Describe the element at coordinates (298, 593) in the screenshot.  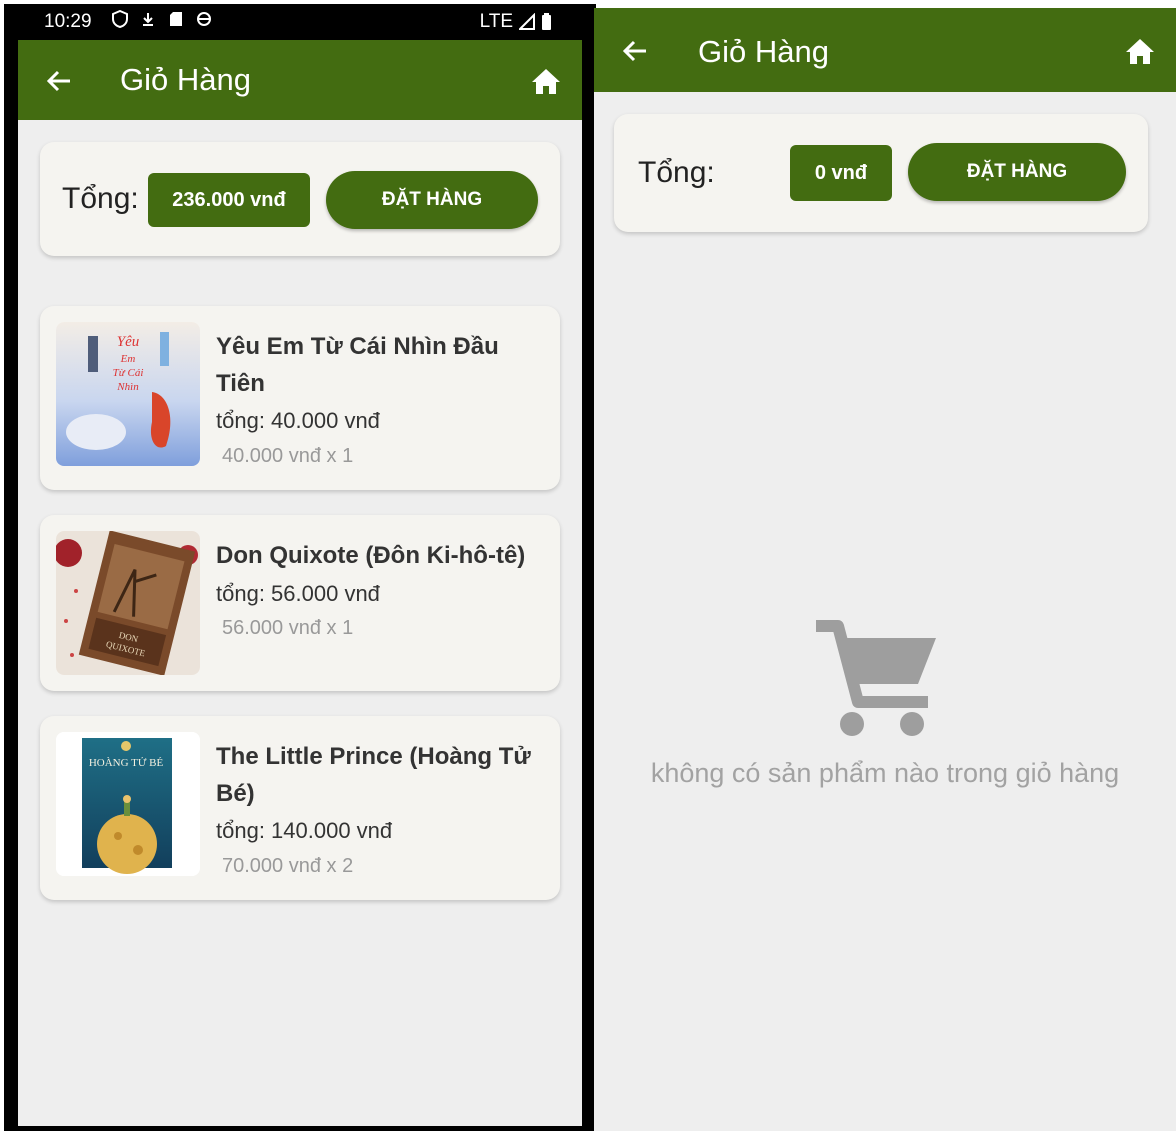
I see `item-total: tổng: 56.000 vnđ` at that location.